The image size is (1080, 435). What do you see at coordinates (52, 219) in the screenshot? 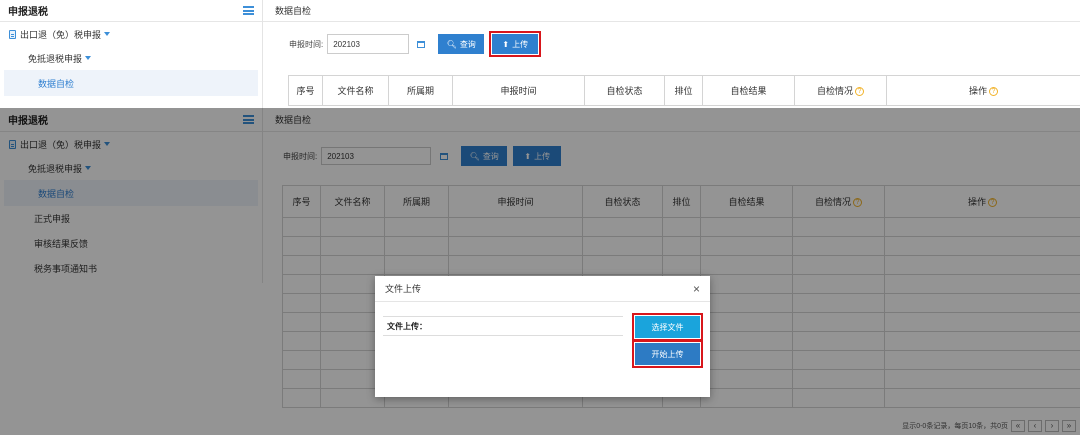
I see `sidebar-item-label: 正式申报` at bounding box center [52, 219].